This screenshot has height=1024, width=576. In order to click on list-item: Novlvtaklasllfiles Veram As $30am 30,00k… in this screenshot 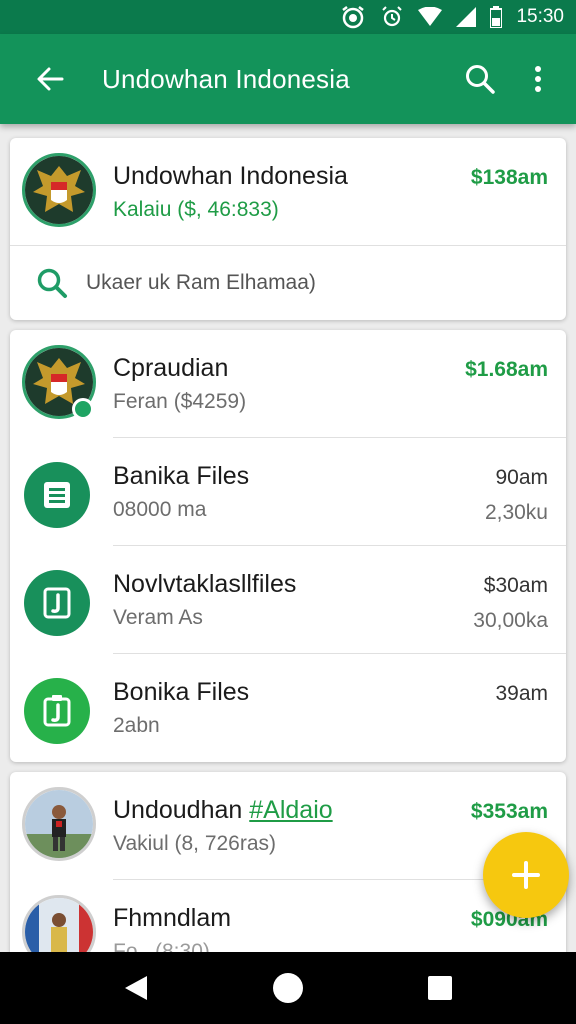, I will do `click(288, 600)`.